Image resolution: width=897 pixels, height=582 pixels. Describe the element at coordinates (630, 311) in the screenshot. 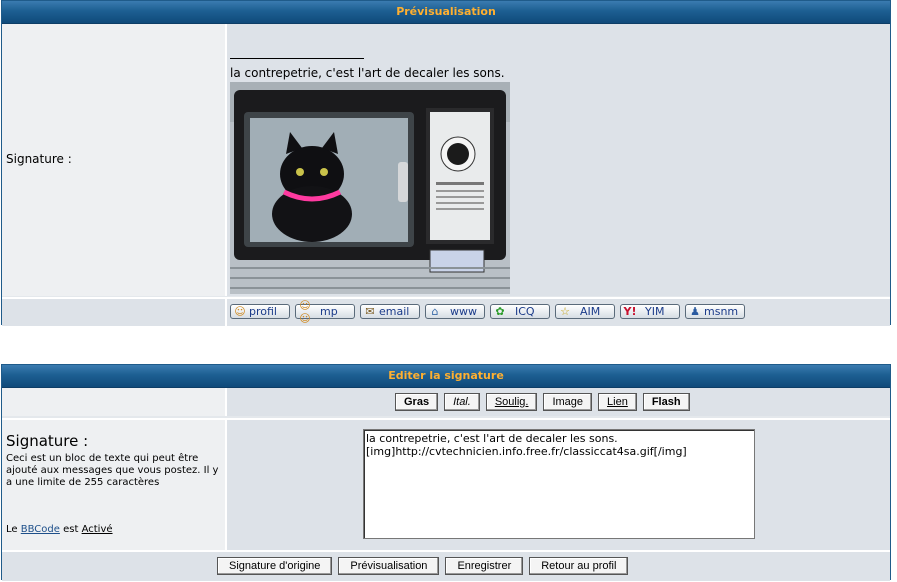

I see `yahoo-icon: Y!` at that location.